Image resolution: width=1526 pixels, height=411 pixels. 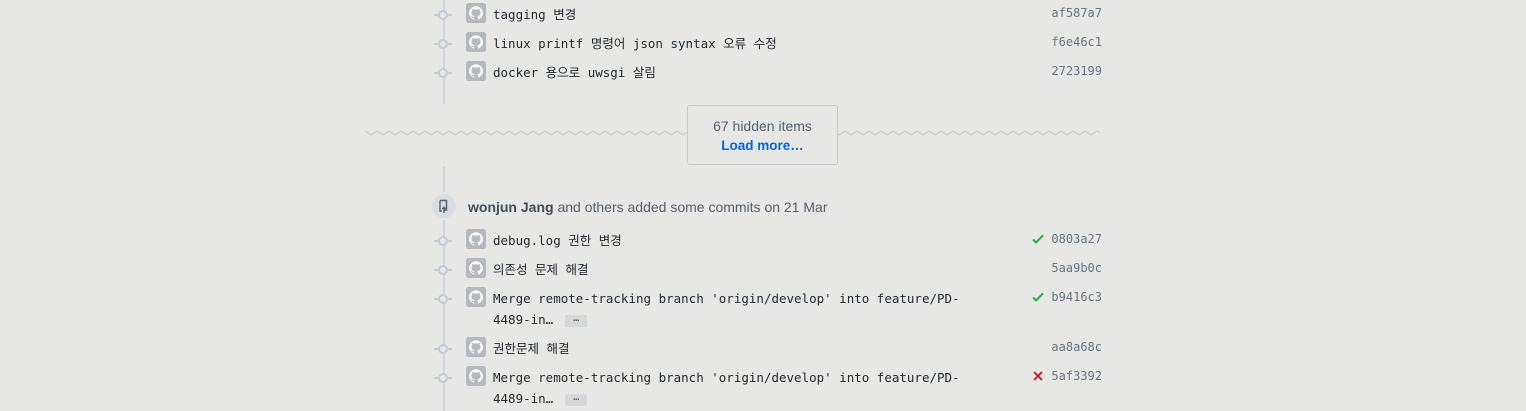 What do you see at coordinates (1076, 71) in the screenshot?
I see `commit-sha: 2723199` at bounding box center [1076, 71].